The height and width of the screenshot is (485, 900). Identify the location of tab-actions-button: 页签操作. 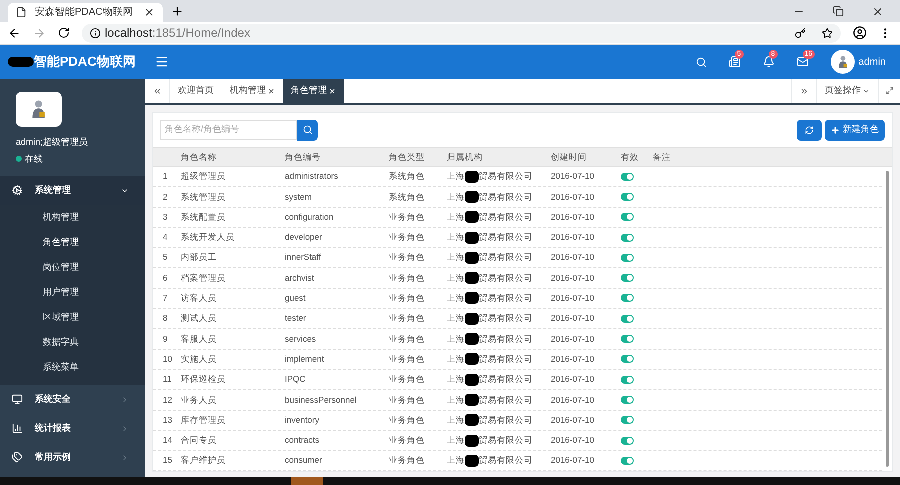
(847, 91).